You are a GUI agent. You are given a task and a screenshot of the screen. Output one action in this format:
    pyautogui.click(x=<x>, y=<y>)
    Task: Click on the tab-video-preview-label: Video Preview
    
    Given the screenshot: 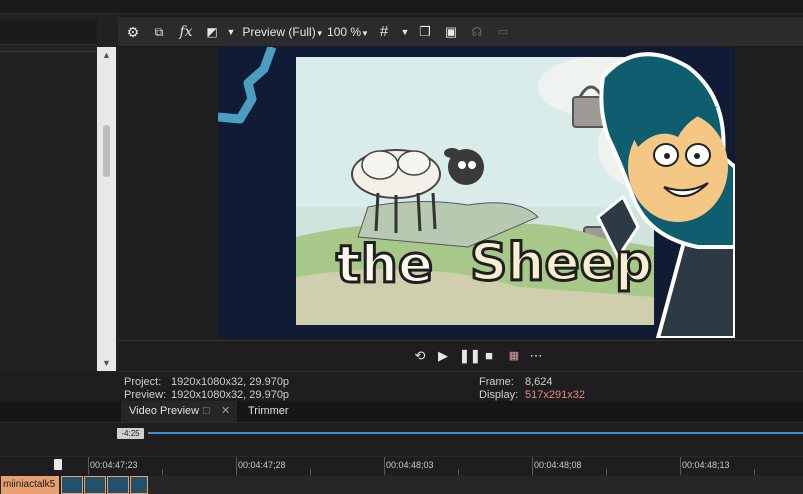 What is the action you would take?
    pyautogui.click(x=164, y=411)
    